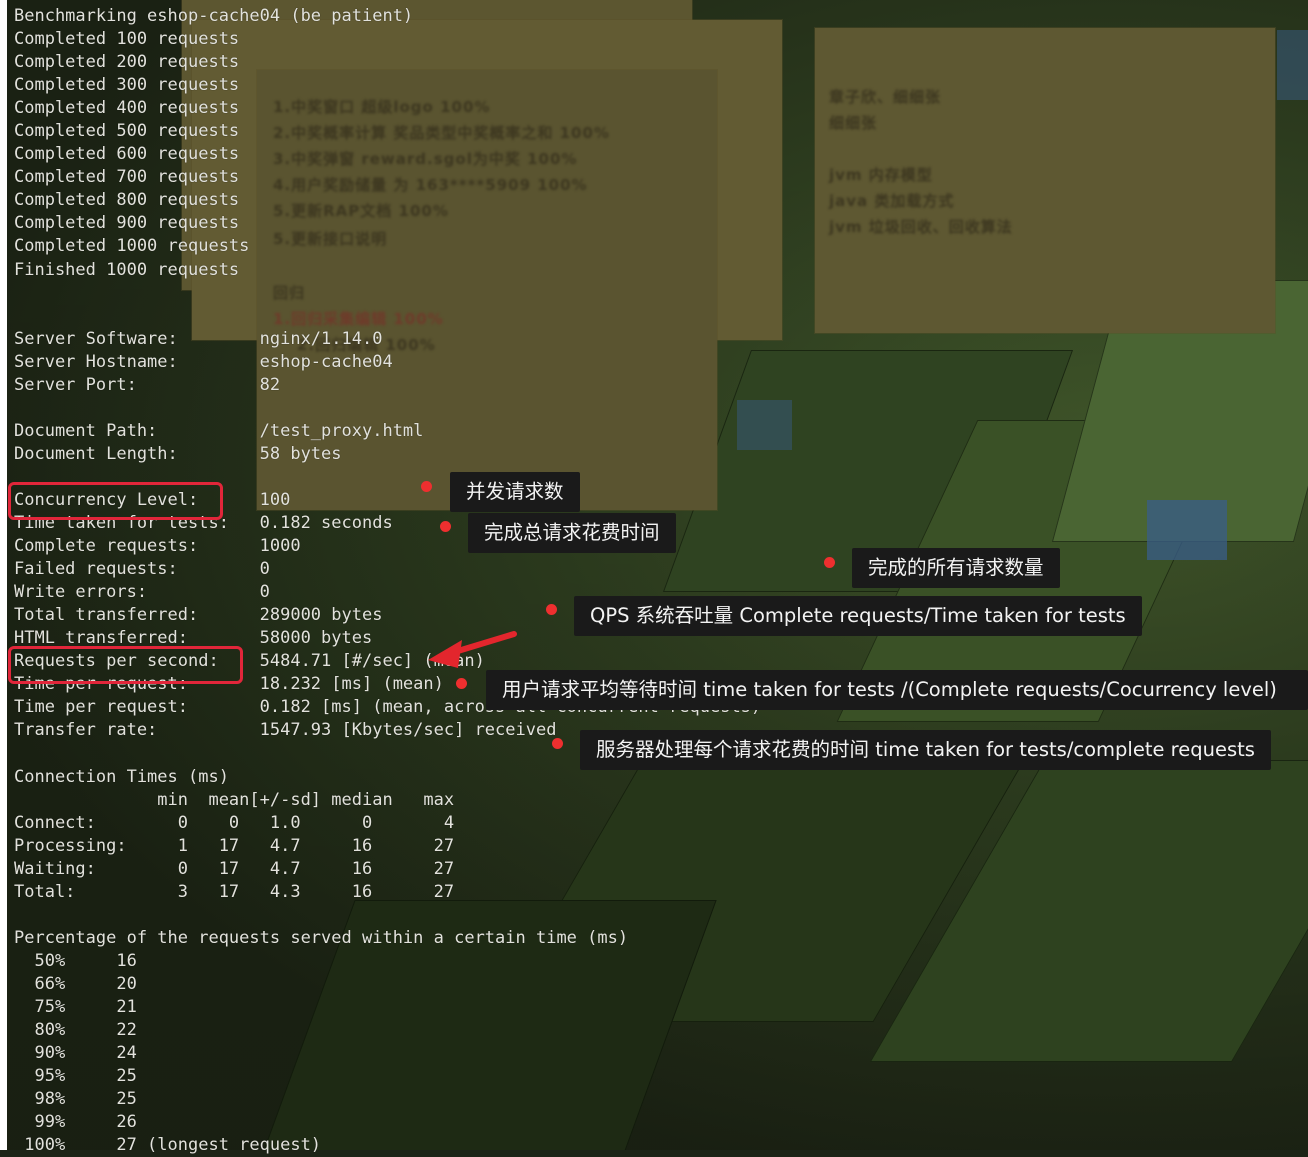 Image resolution: width=1308 pixels, height=1157 pixels. What do you see at coordinates (234, 891) in the screenshot?
I see `terminal-line: Total: 3 17 4.3 16 27` at bounding box center [234, 891].